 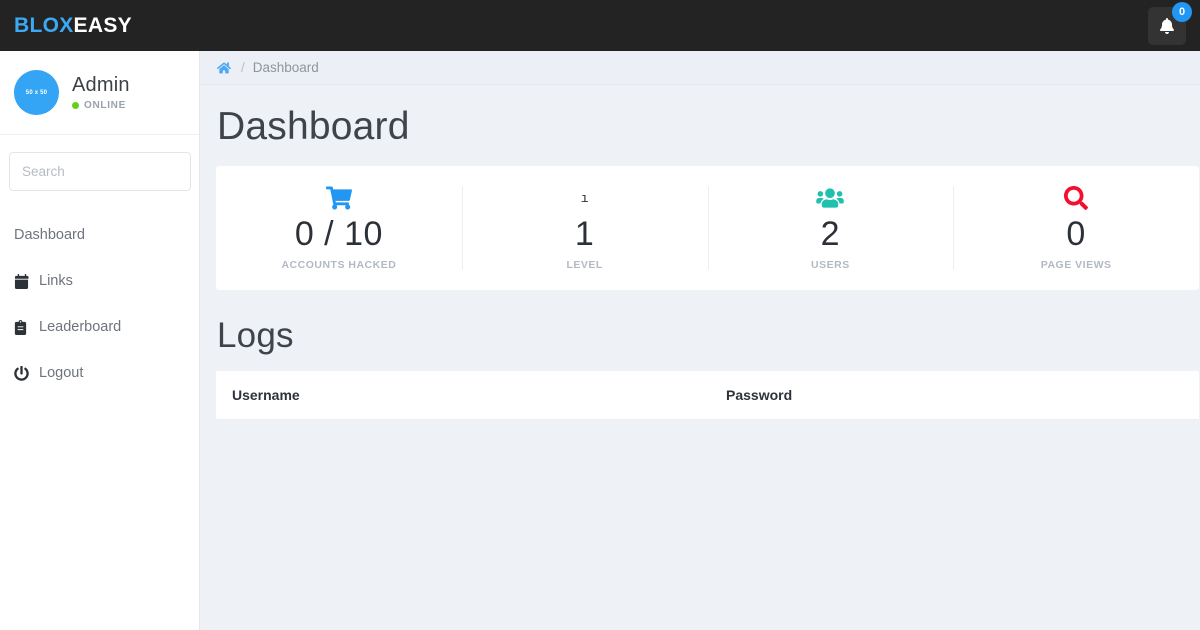 I want to click on sidebar-item-label-leaderboard: Leaderboard, so click(x=80, y=327).